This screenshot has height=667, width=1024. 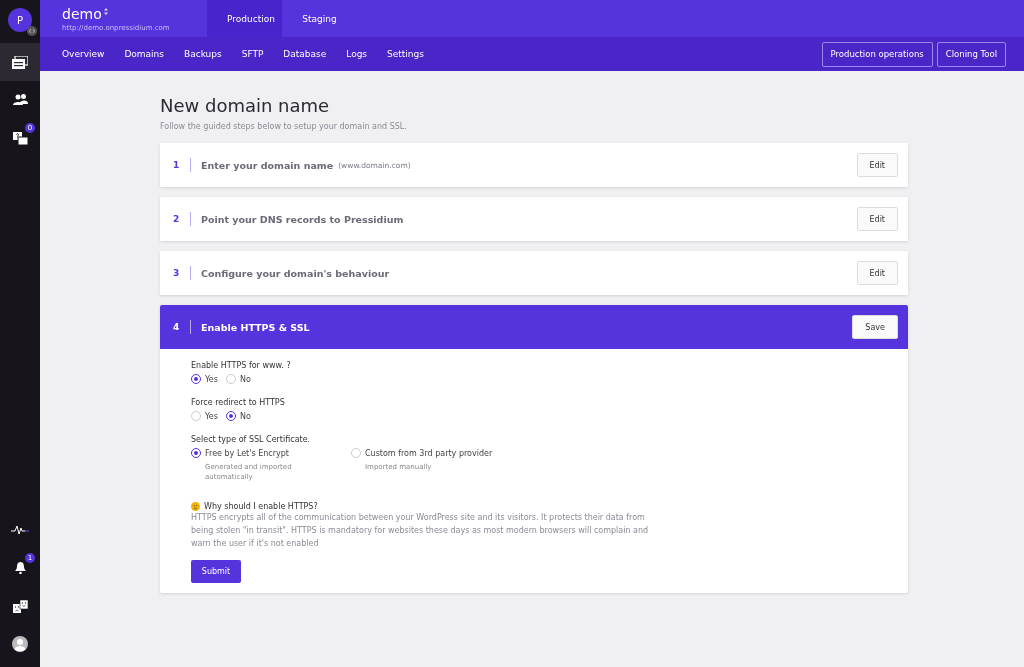 What do you see at coordinates (319, 18) in the screenshot?
I see `environment-tab: Staging` at bounding box center [319, 18].